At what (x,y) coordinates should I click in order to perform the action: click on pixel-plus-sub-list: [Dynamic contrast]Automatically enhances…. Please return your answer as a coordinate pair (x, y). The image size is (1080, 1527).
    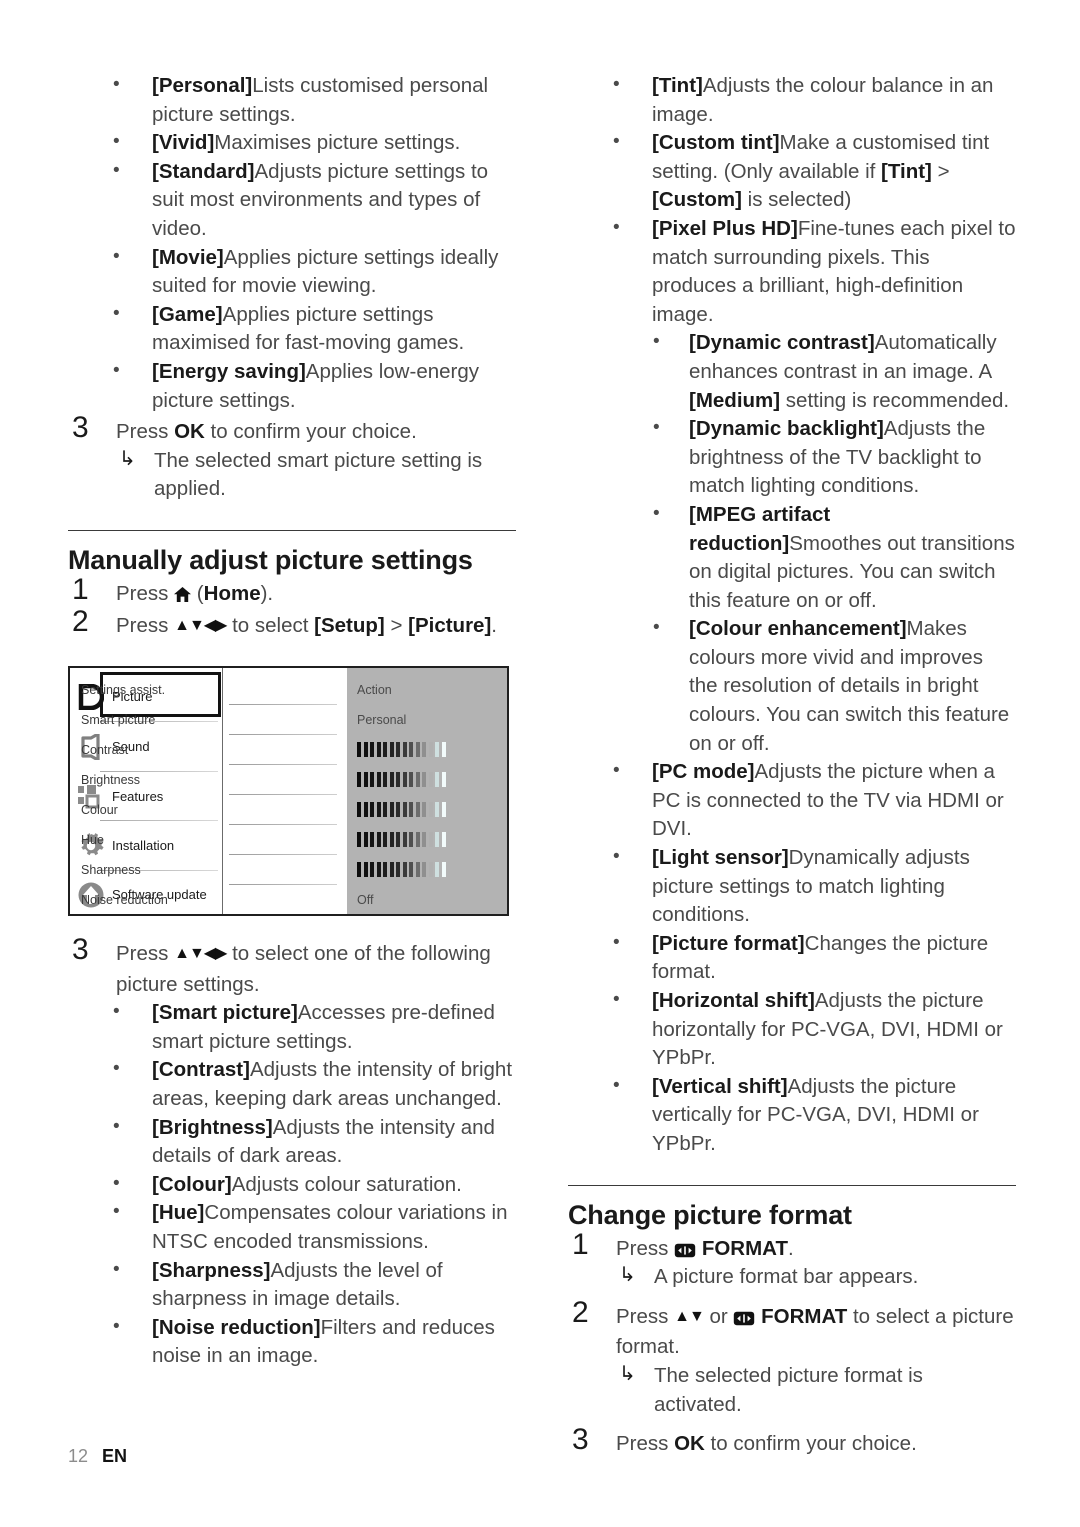
    Looking at the image, I should click on (814, 543).